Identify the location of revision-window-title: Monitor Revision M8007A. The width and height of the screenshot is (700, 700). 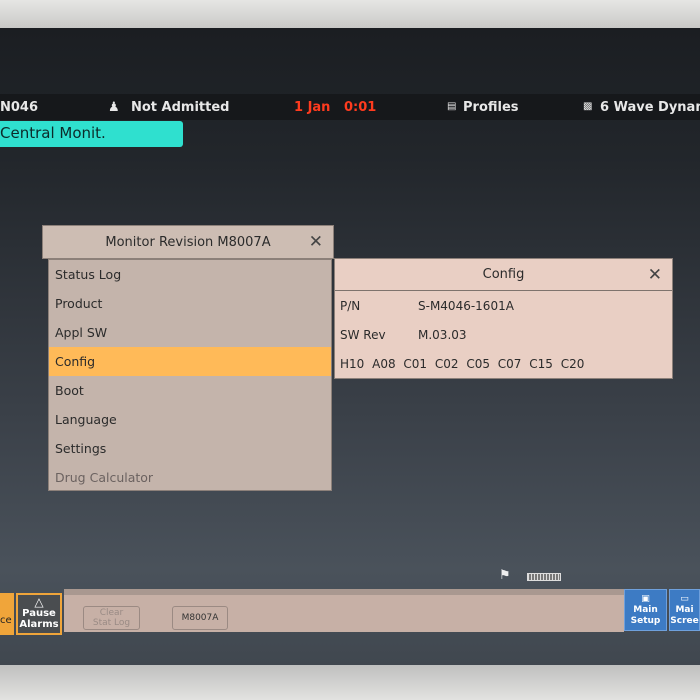
(188, 242).